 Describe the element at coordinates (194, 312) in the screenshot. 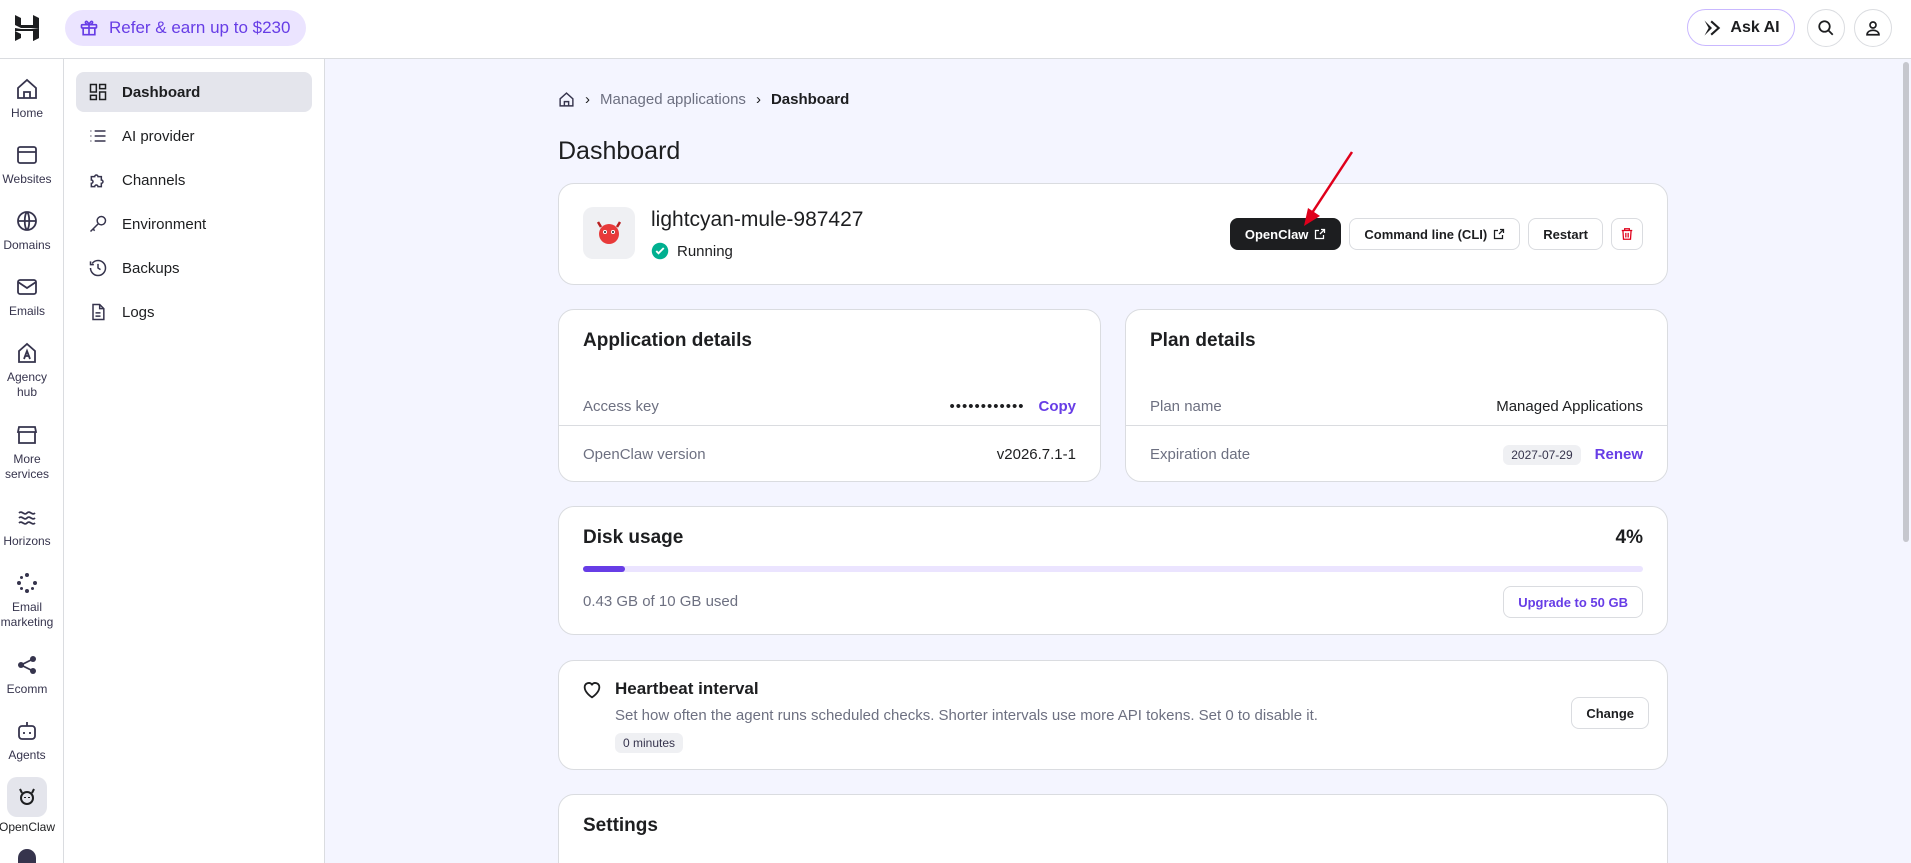

I see `subnav-item-logs: Logs` at that location.